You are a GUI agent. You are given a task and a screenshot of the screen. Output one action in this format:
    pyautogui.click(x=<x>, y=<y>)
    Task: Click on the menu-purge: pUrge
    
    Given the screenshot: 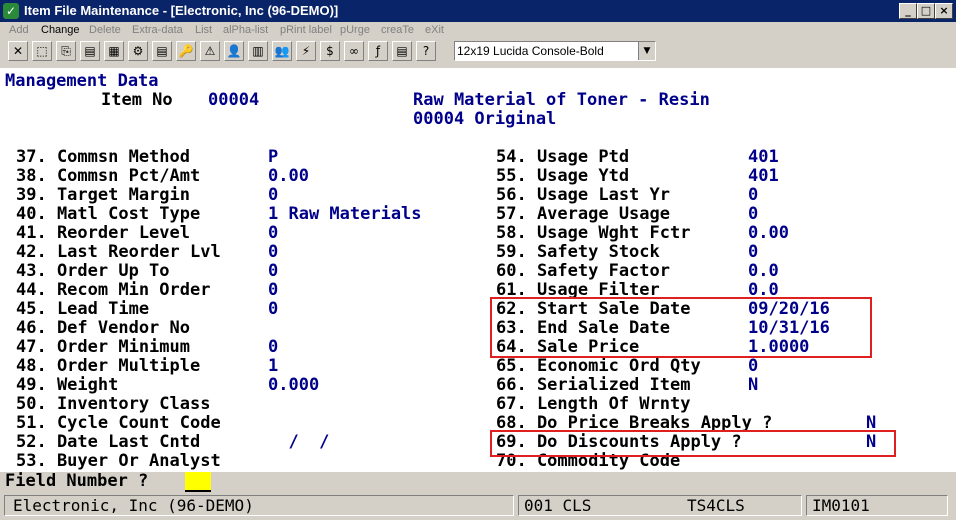 What is the action you would take?
    pyautogui.click(x=355, y=30)
    